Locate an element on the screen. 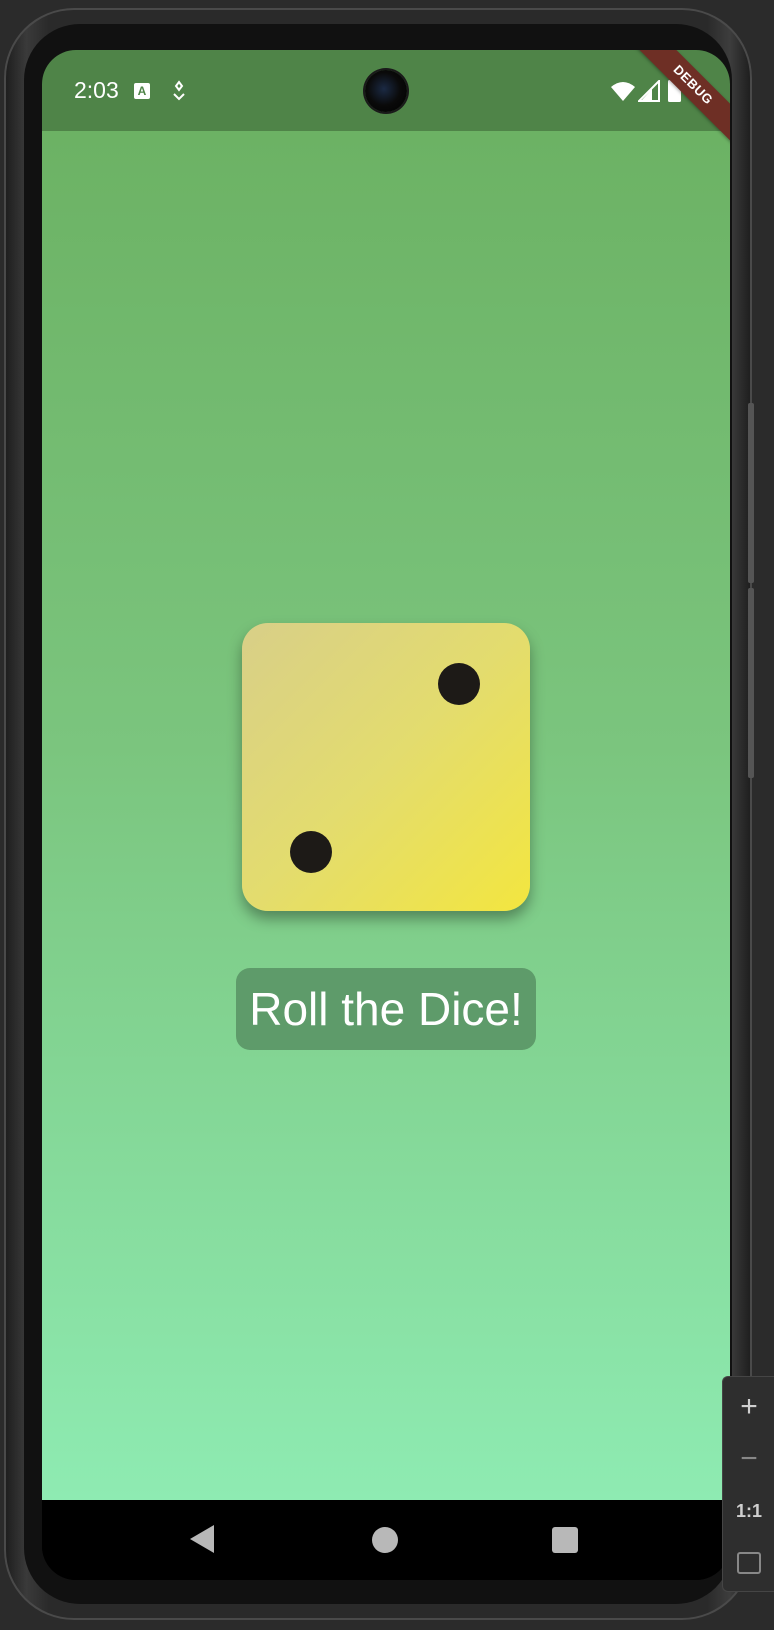 The height and width of the screenshot is (1630, 774). accessibility-icon is located at coordinates (179, 90).